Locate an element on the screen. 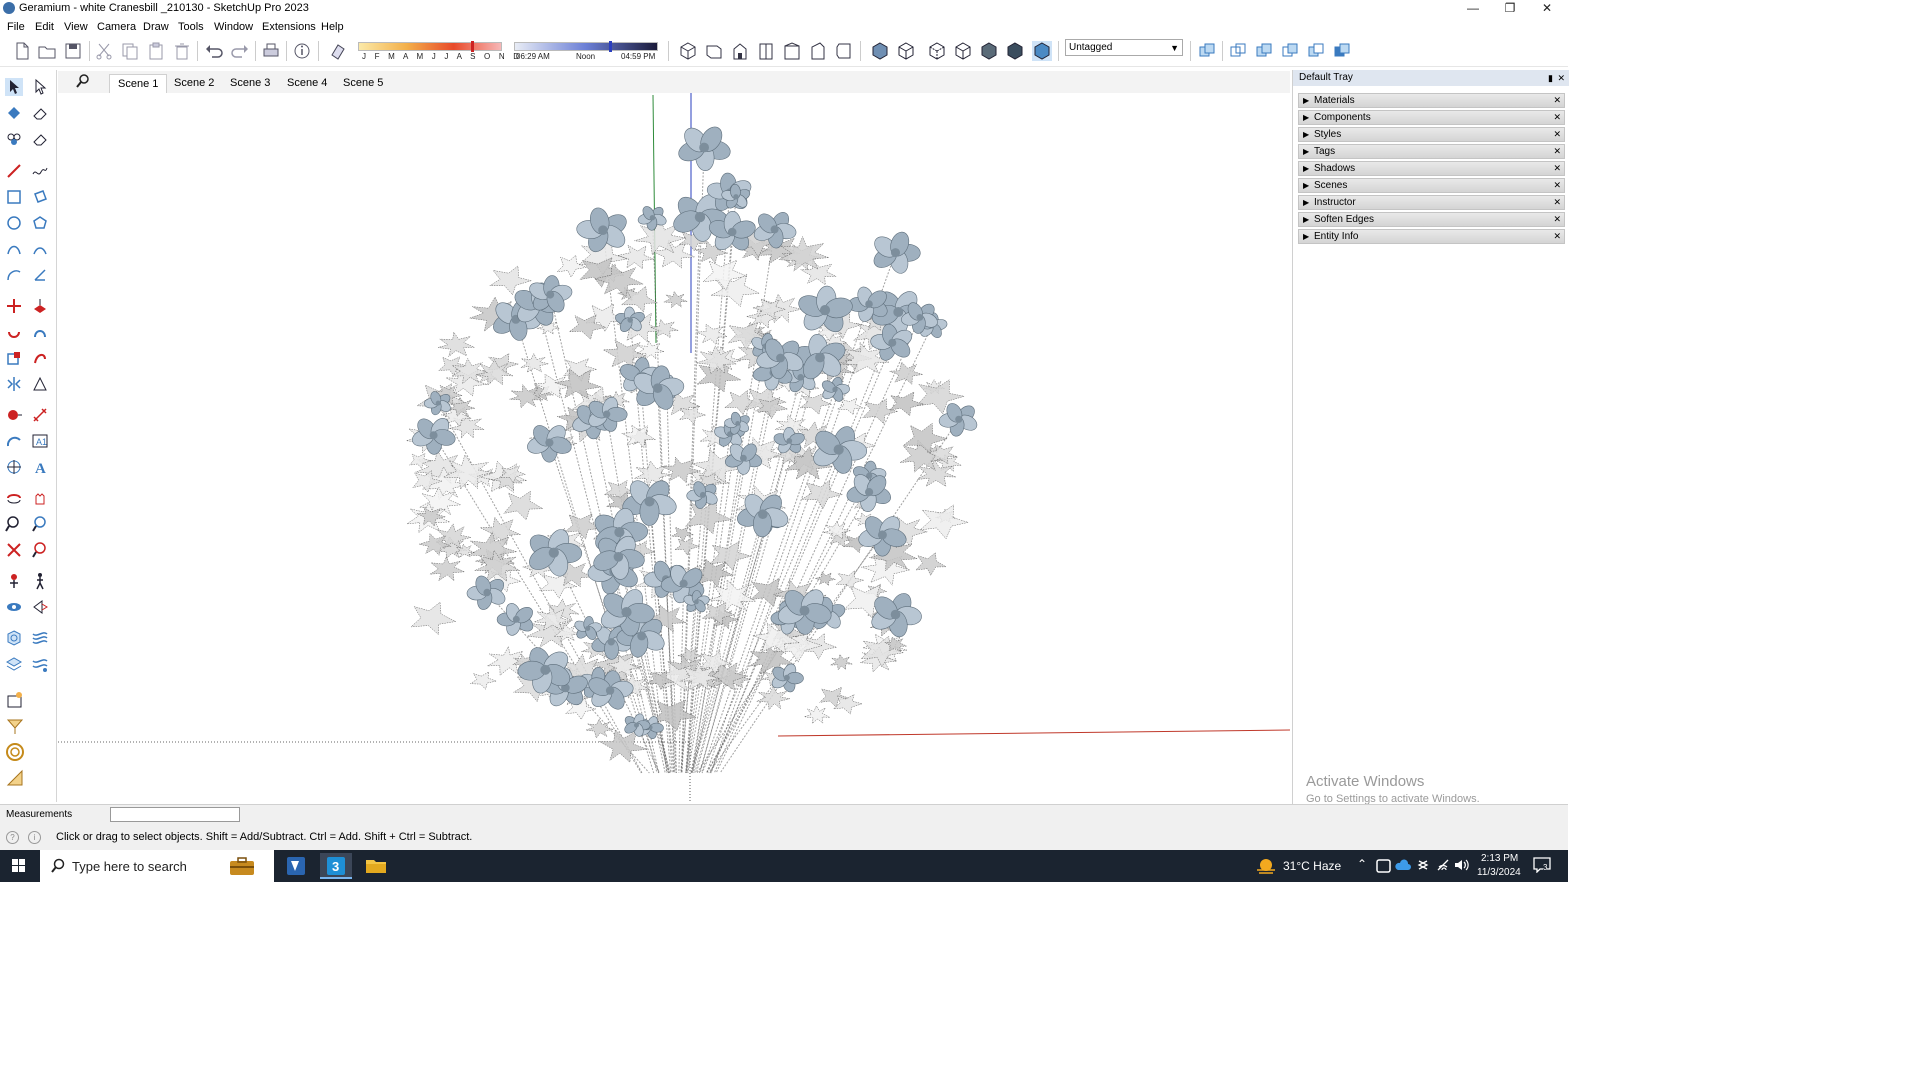 The image size is (1920, 1080). protractor-icon is located at coordinates (14, 441).